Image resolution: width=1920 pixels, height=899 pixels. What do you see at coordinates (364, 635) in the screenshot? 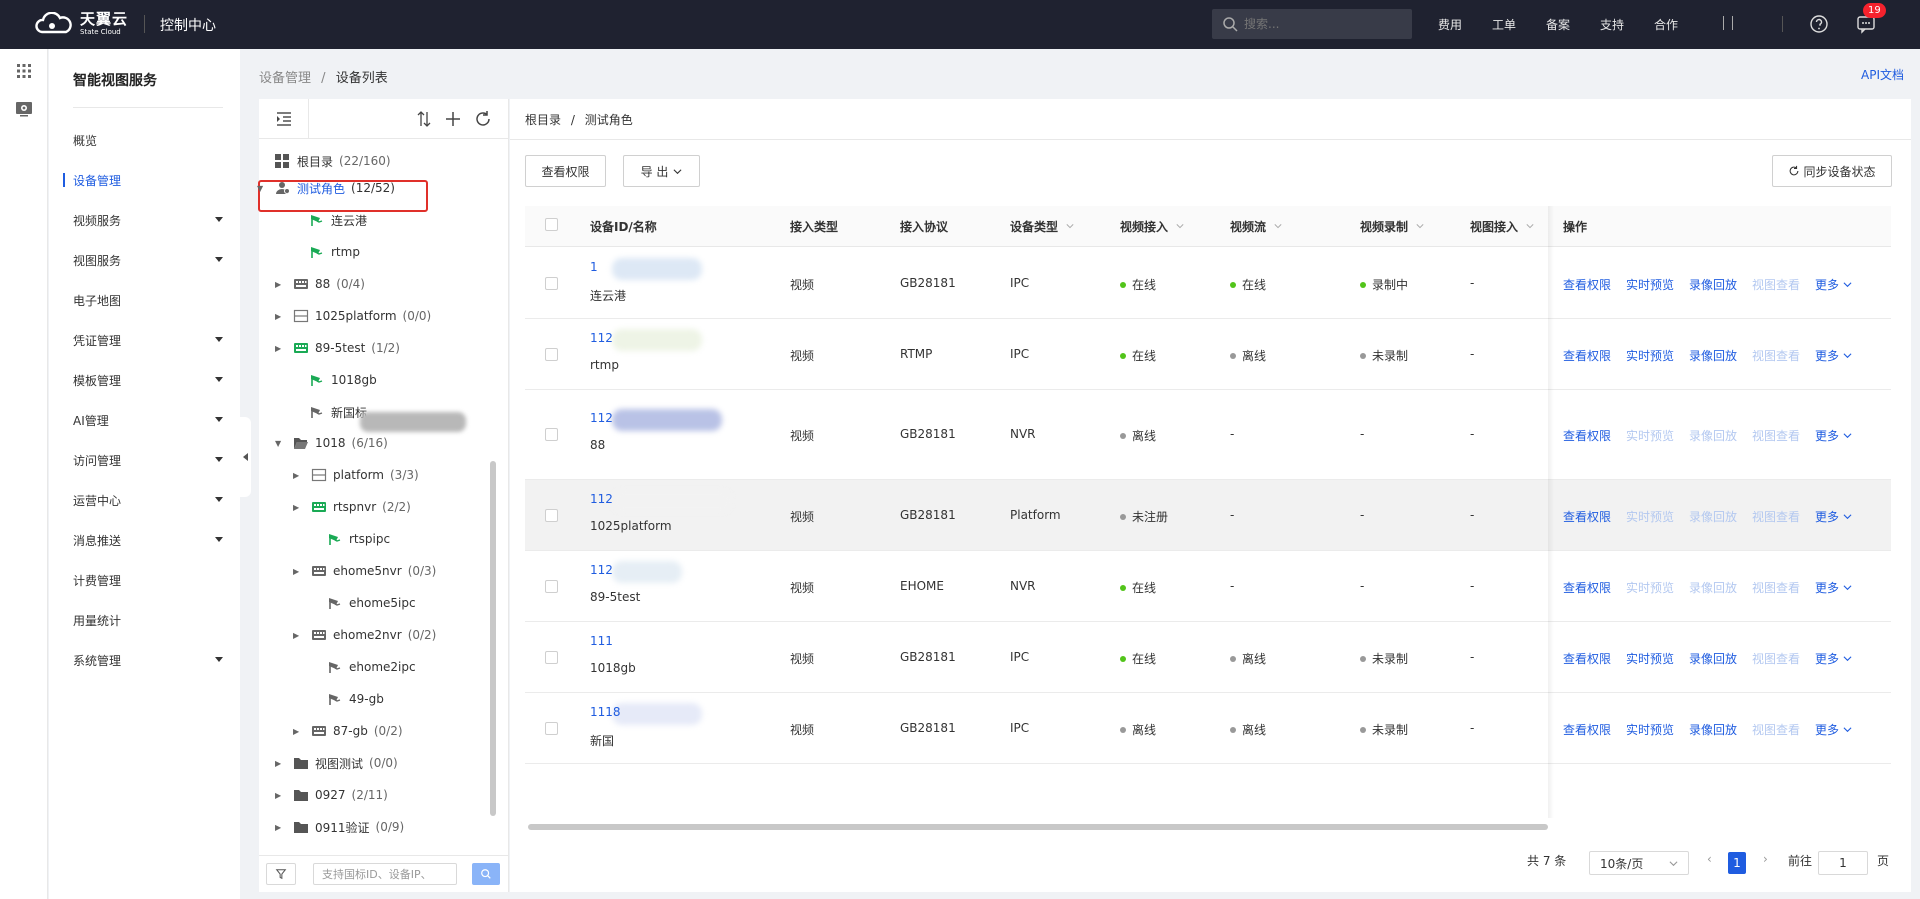
I see `tree-node-ehome2nvr: ▶ ehome2nvr (0/2)` at bounding box center [364, 635].